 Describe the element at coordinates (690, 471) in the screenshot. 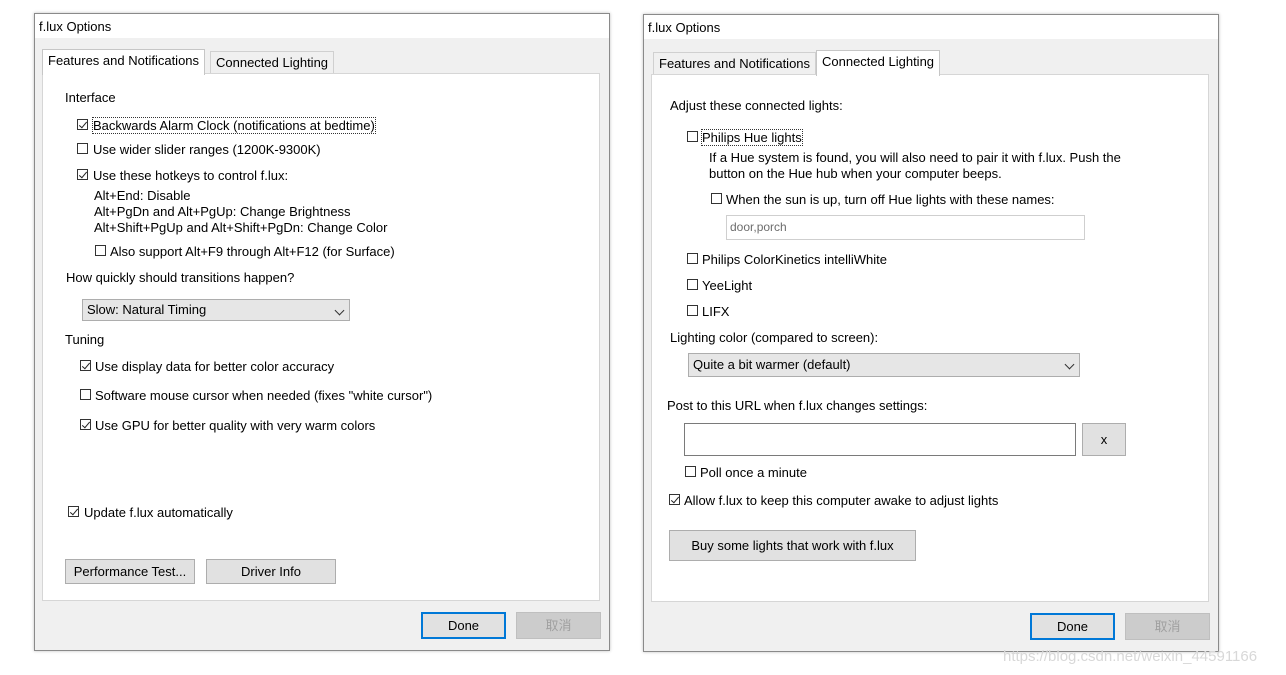

I see `poll-checkbox` at that location.